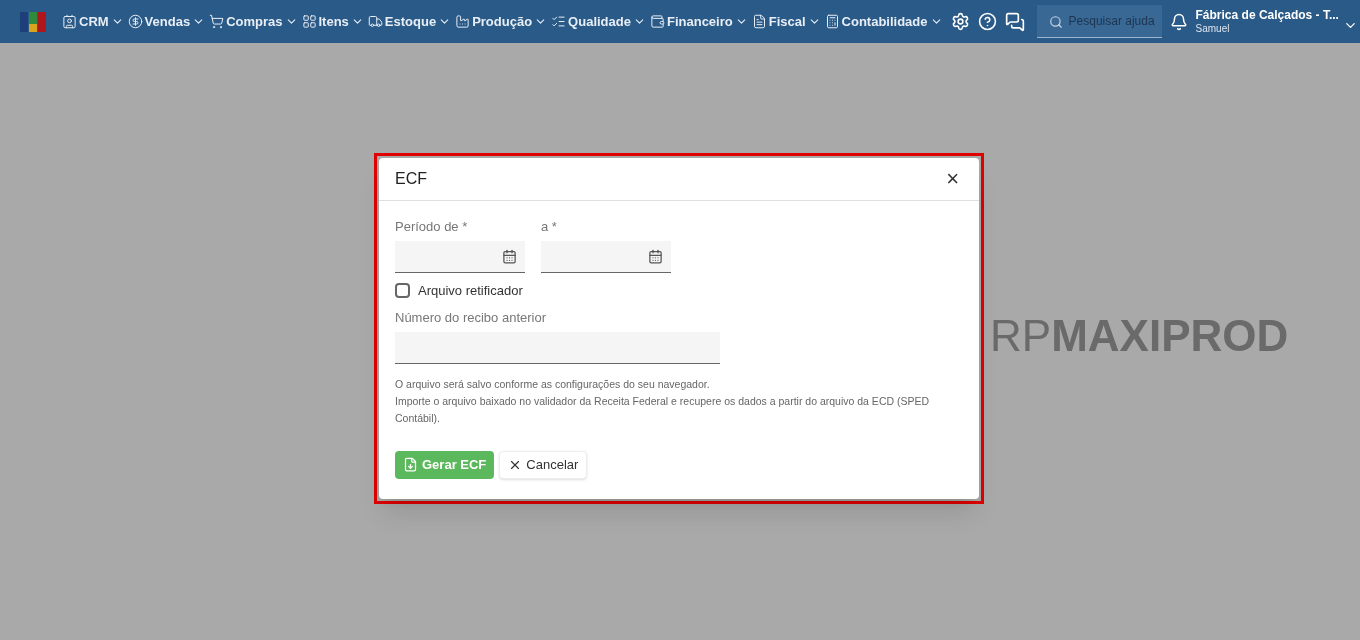  What do you see at coordinates (1021, 336) in the screenshot?
I see `logo-text: RP` at bounding box center [1021, 336].